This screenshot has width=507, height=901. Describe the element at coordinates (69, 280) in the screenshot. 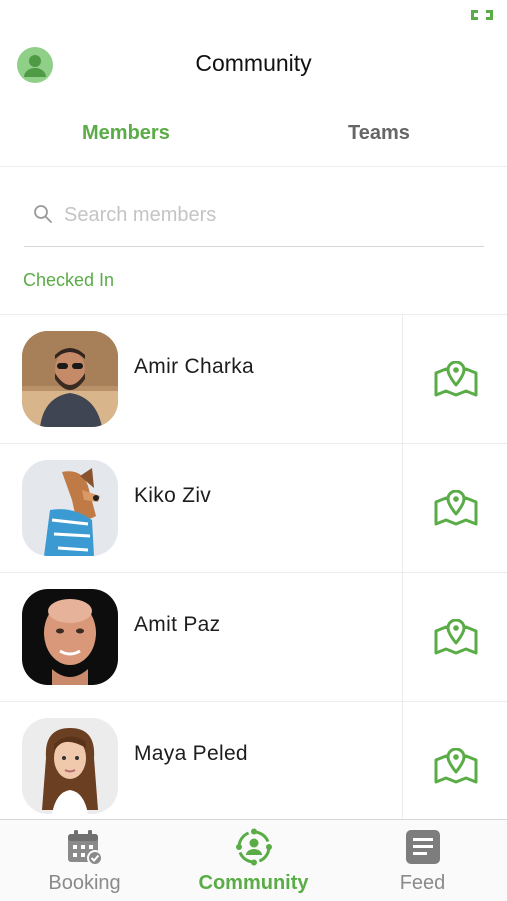

I see `section-label-checked-in: Checked In` at that location.